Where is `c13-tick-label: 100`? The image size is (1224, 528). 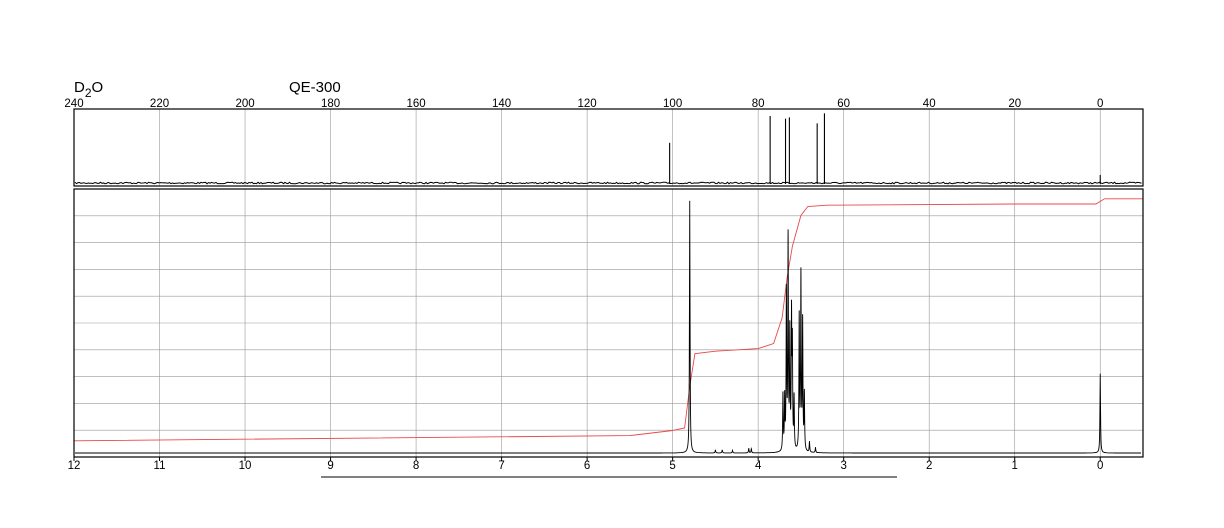 c13-tick-label: 100 is located at coordinates (672, 104).